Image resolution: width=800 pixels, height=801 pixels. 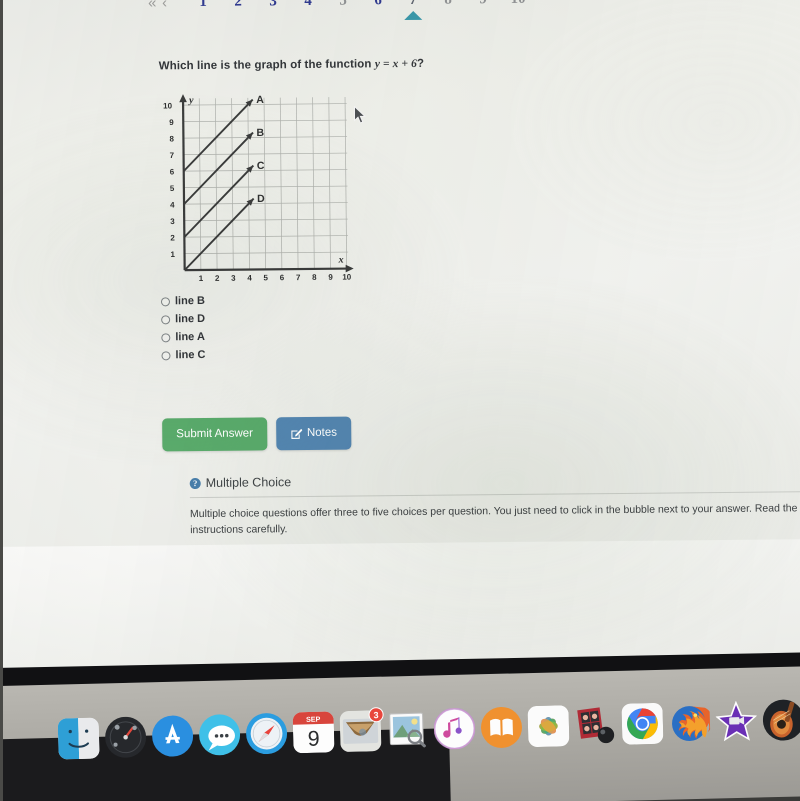 What do you see at coordinates (78, 738) in the screenshot?
I see `dock-icon-finder` at bounding box center [78, 738].